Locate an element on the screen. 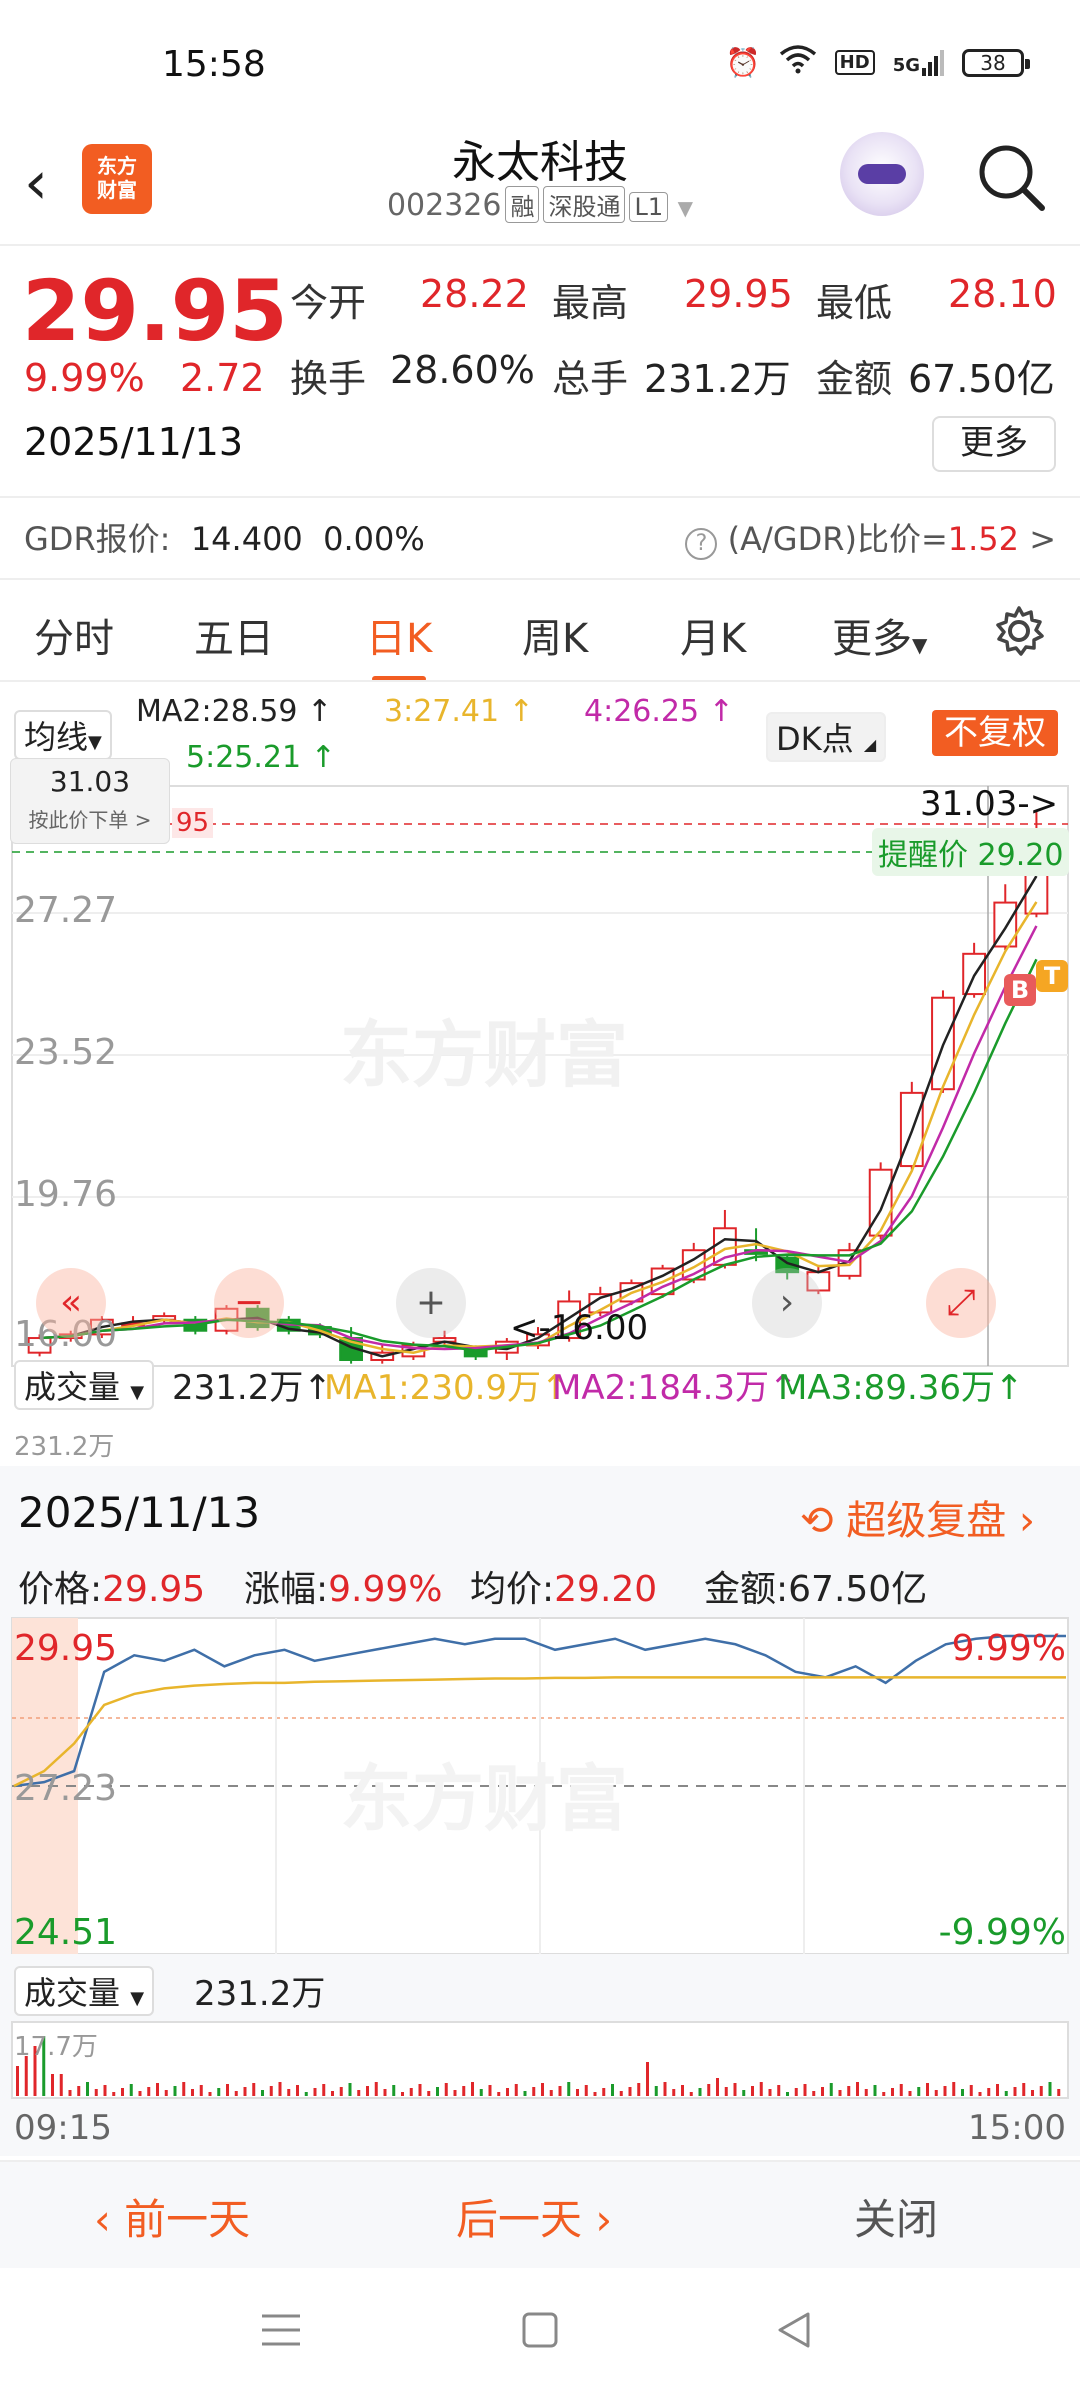  replay-date: 2025/11/13 is located at coordinates (139, 1512).